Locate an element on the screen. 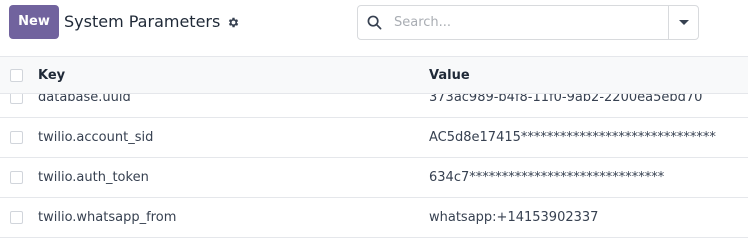 The height and width of the screenshot is (246, 748). cell-key: twilio.auth_token is located at coordinates (93, 177).